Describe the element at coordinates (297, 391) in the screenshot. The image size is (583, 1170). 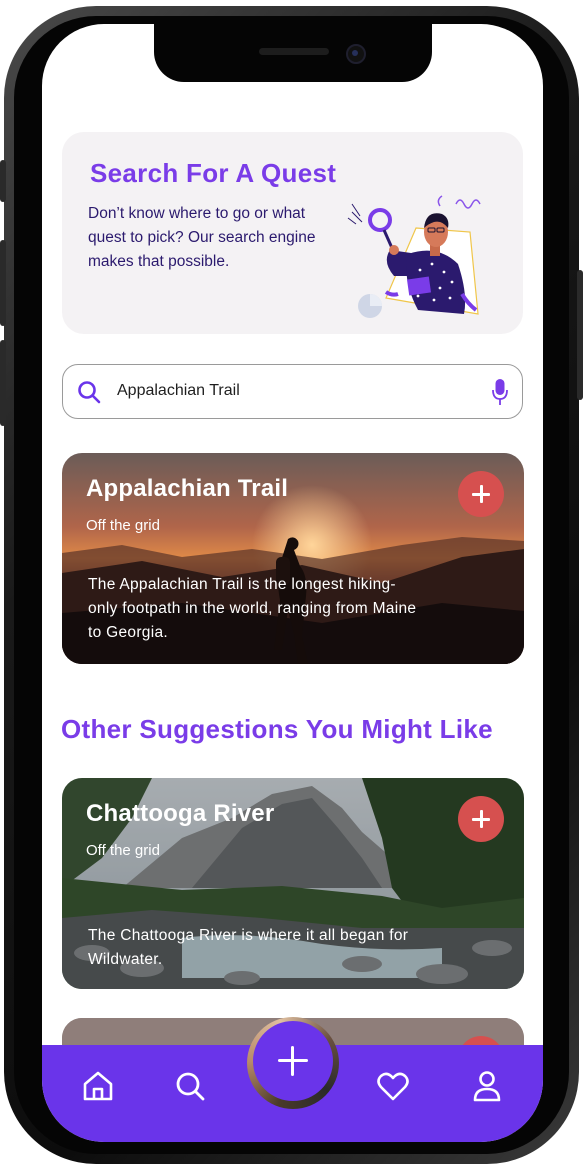
I see `search-input` at that location.